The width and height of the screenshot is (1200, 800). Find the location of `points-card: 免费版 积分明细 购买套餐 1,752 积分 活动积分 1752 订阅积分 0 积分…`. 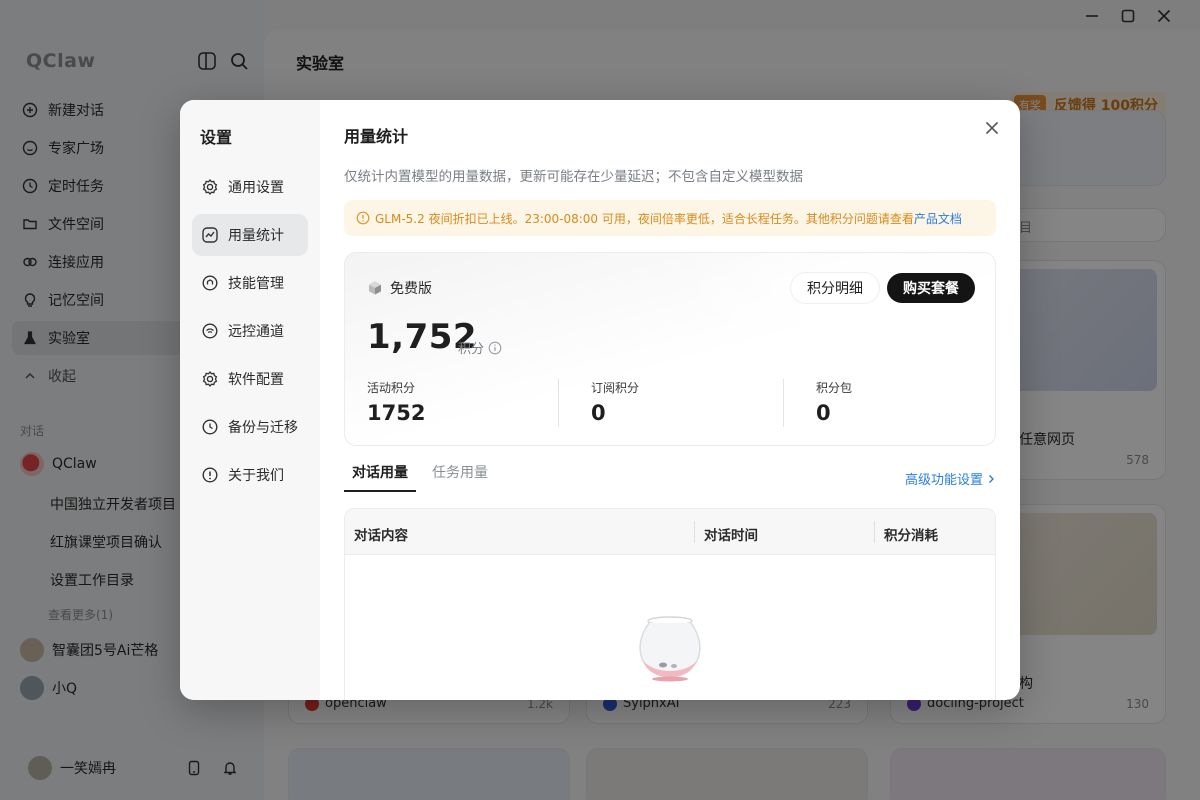

points-card: 免费版 积分明细 购买套餐 1,752 积分 活动积分 1752 订阅积分 0 积分… is located at coordinates (670, 349).